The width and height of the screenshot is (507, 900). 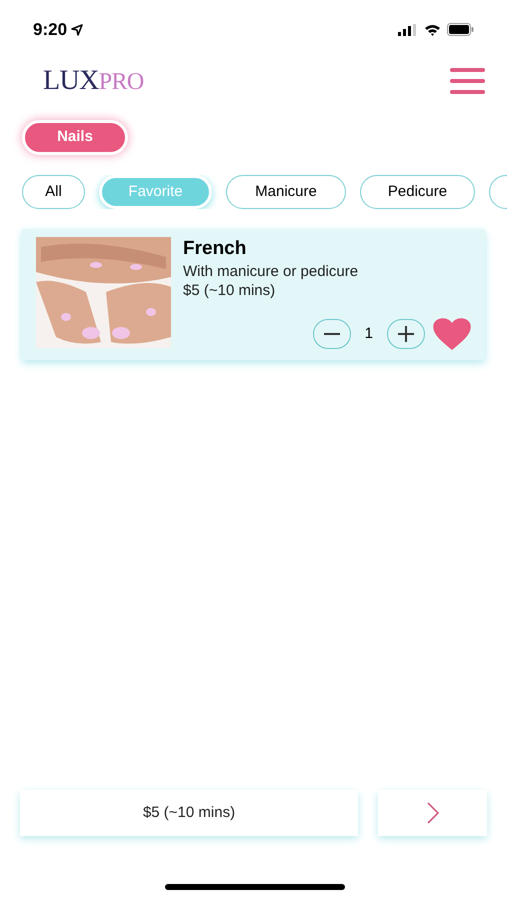 What do you see at coordinates (286, 192) in the screenshot?
I see `category-tab: Manicure` at bounding box center [286, 192].